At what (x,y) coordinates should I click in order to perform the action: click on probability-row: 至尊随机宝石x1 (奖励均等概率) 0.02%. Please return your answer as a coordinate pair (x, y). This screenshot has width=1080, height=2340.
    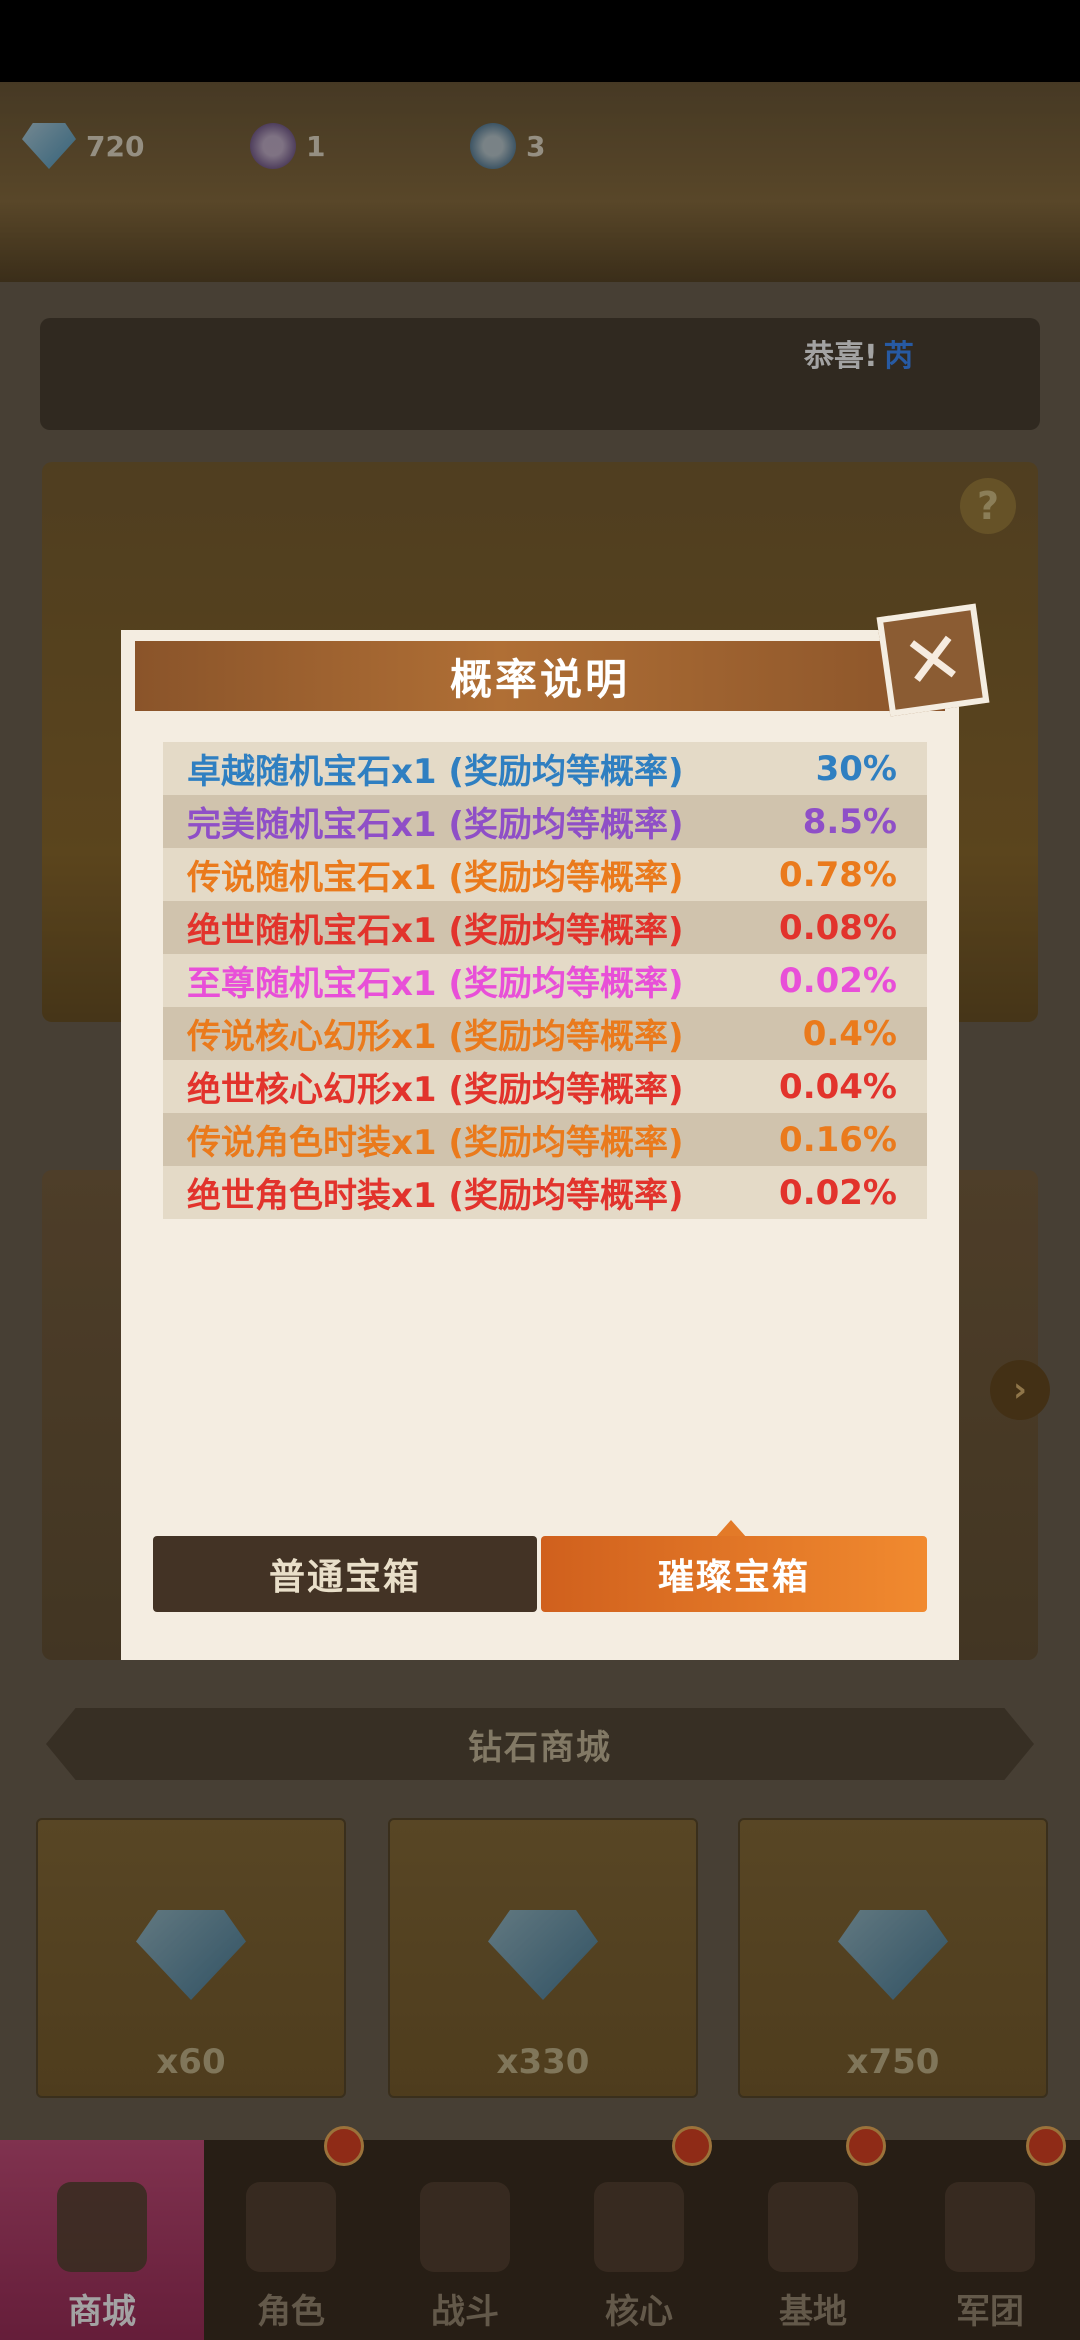
    Looking at the image, I should click on (545, 980).